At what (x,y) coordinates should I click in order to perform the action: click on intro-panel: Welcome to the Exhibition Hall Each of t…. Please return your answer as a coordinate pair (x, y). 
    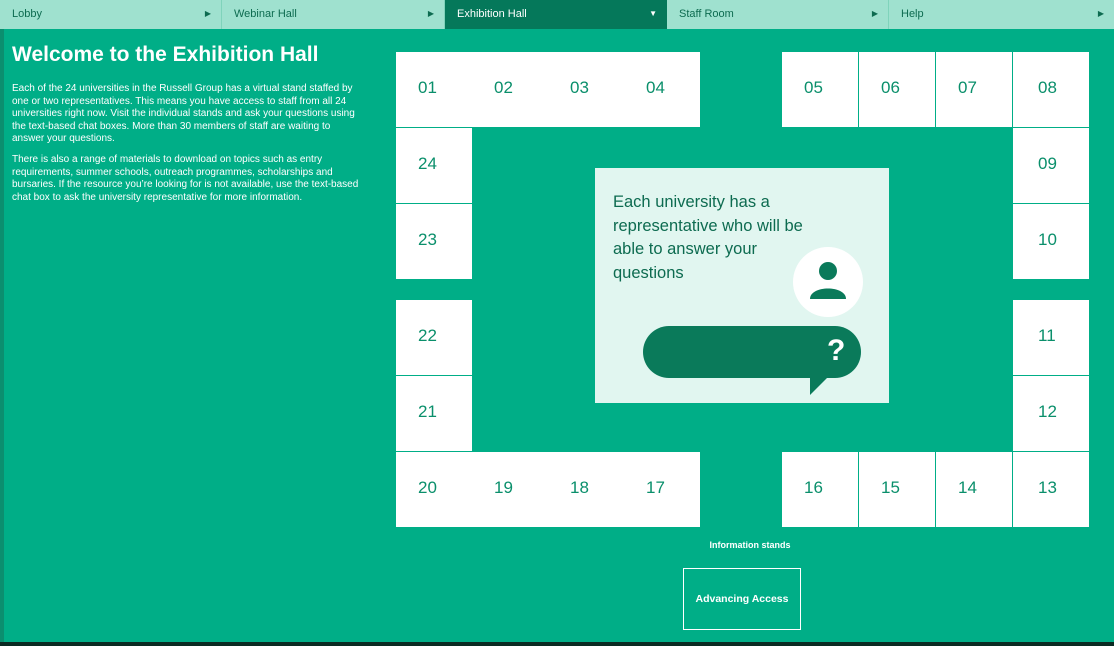
    Looking at the image, I should click on (187, 127).